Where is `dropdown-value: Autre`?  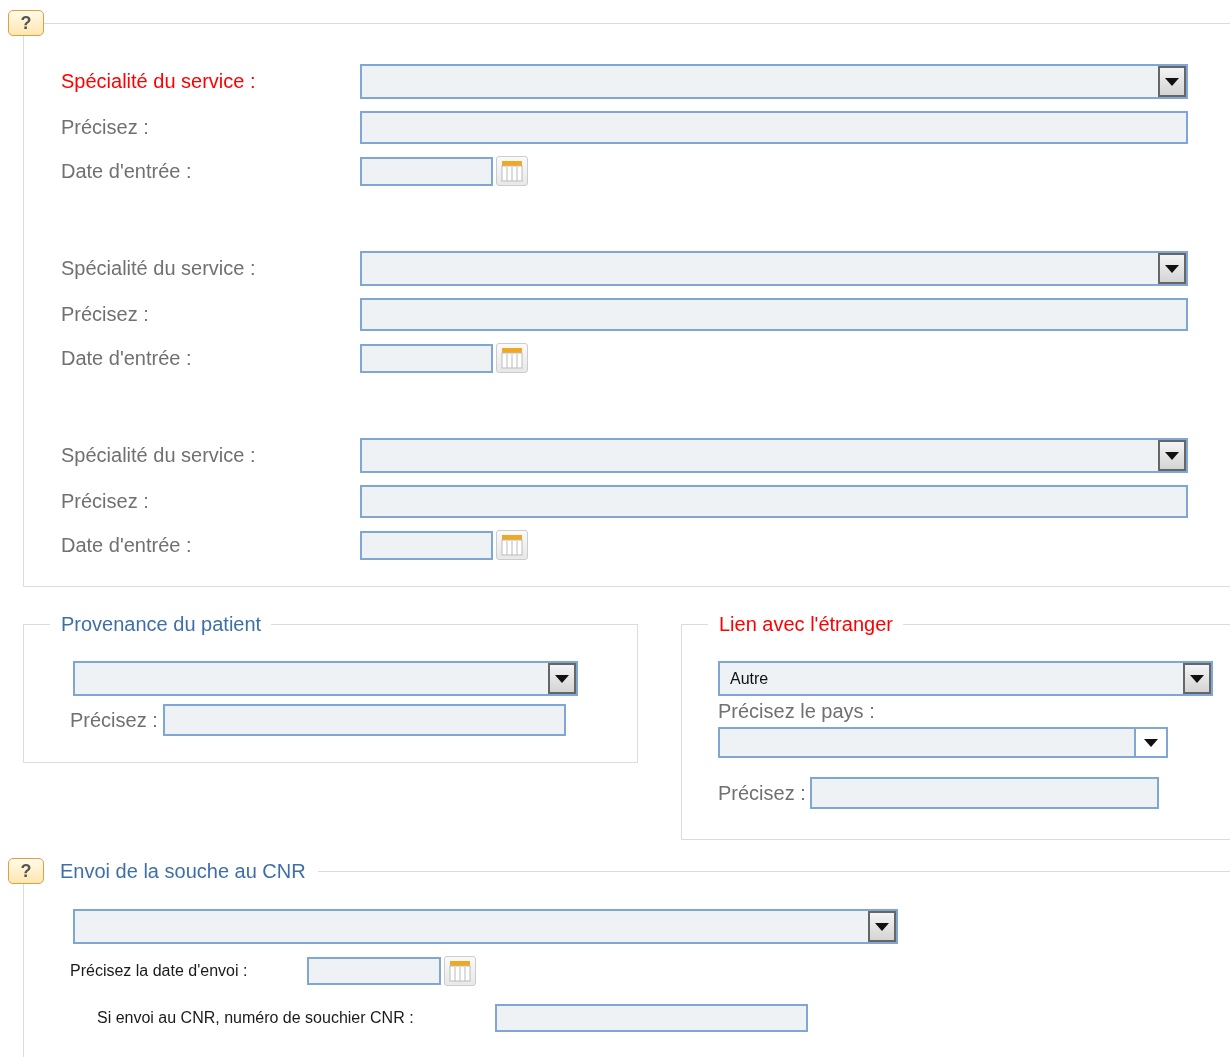
dropdown-value: Autre is located at coordinates (749, 678).